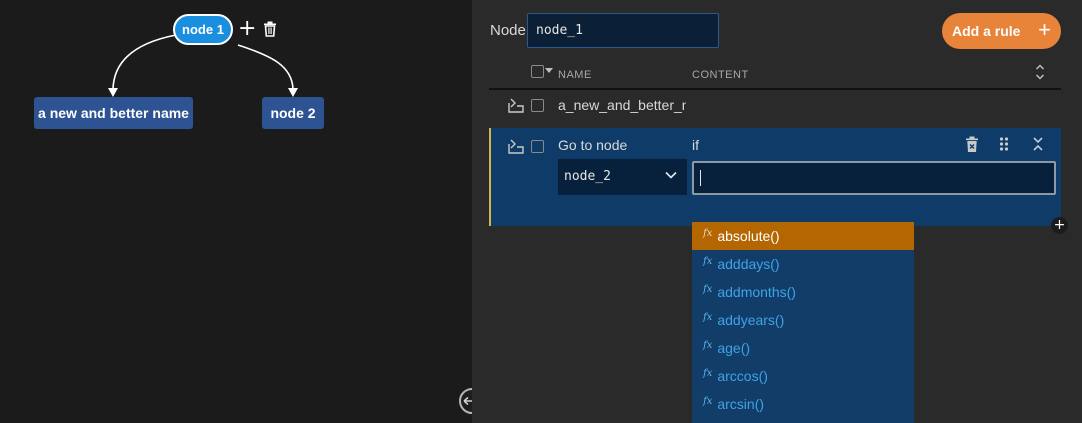  I want to click on sort-chevrons-icon, so click(1040, 72).